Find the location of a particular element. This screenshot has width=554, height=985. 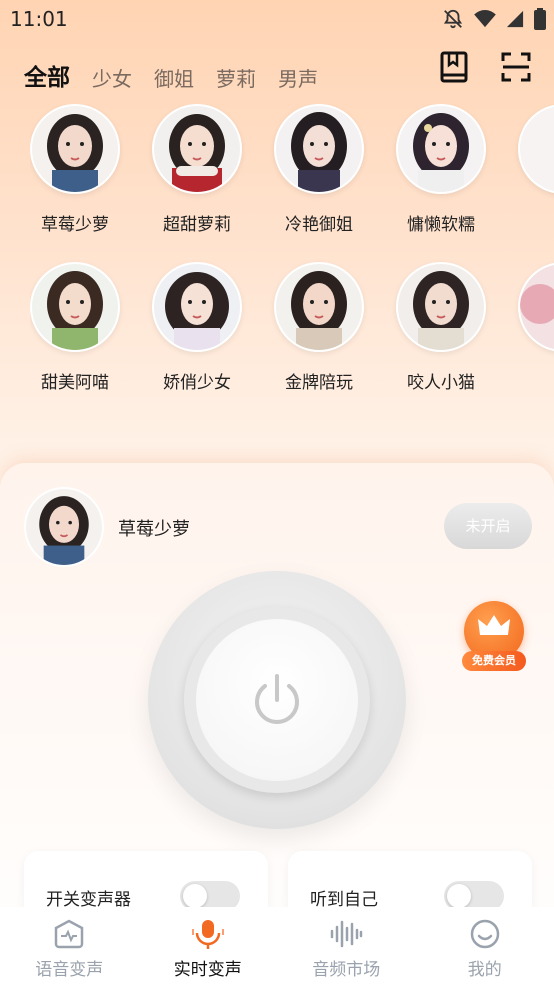

nav-label: 实时变声 is located at coordinates (207, 970).